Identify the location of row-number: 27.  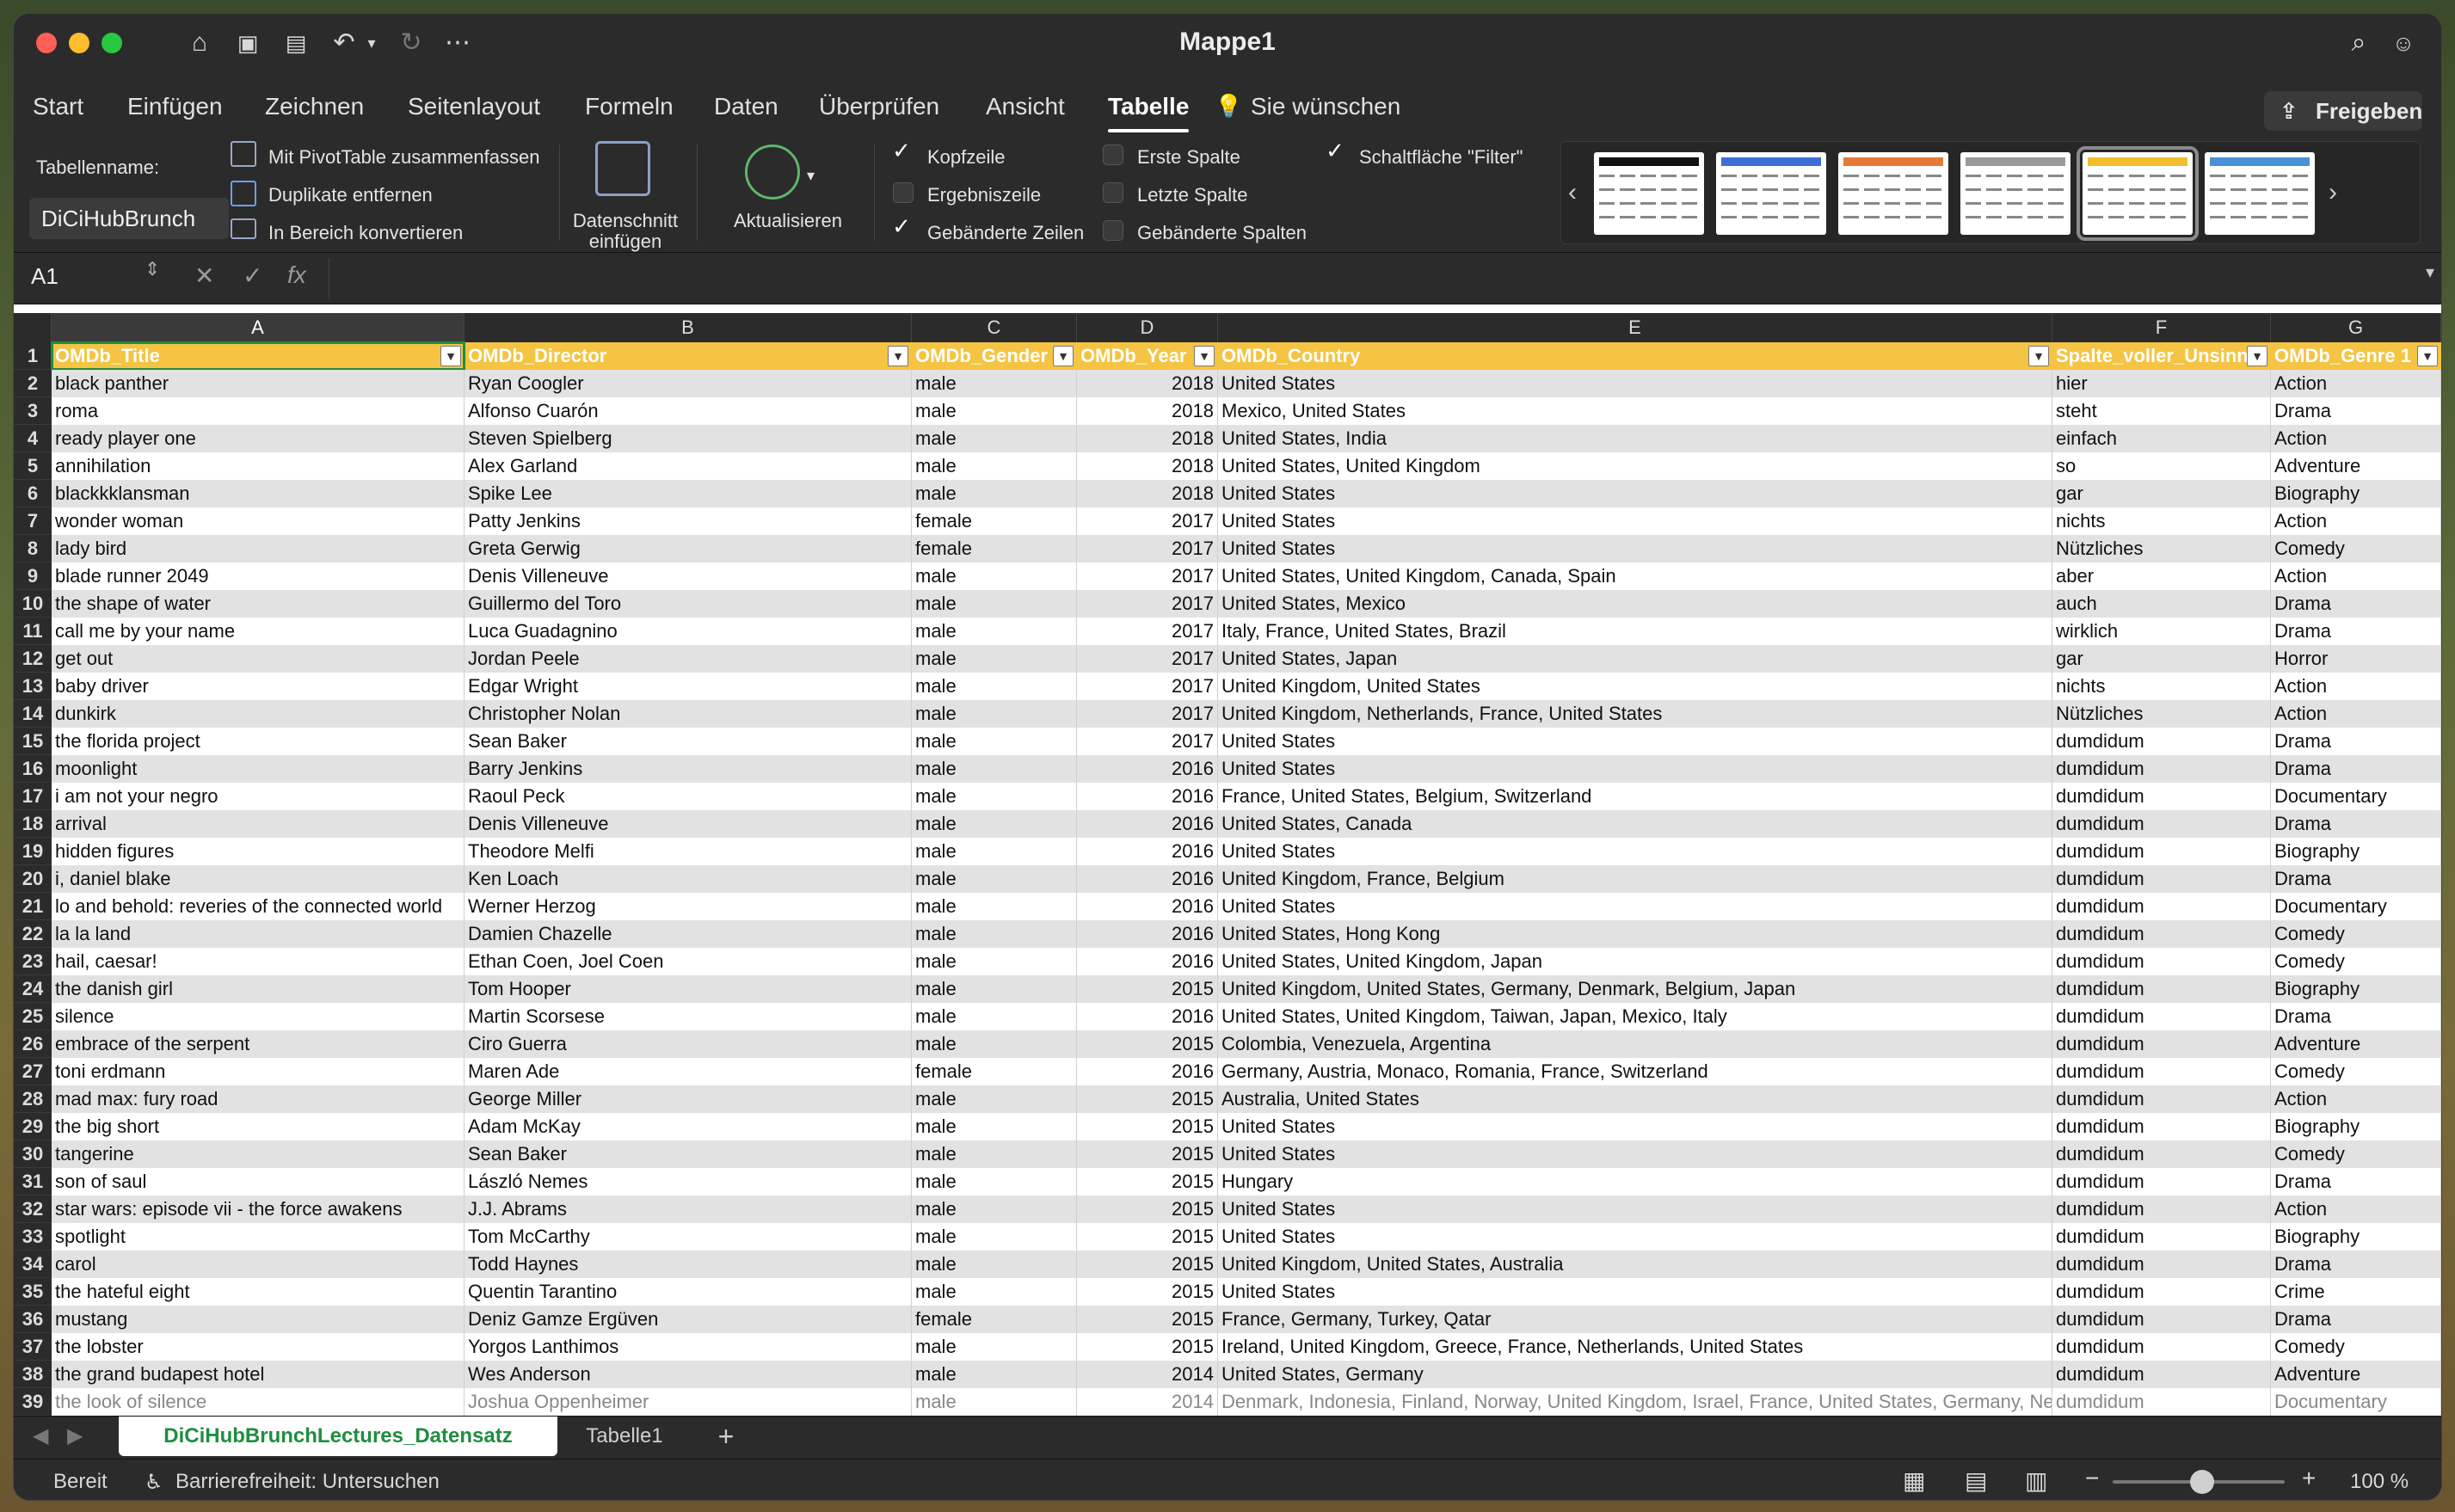
(33, 1072).